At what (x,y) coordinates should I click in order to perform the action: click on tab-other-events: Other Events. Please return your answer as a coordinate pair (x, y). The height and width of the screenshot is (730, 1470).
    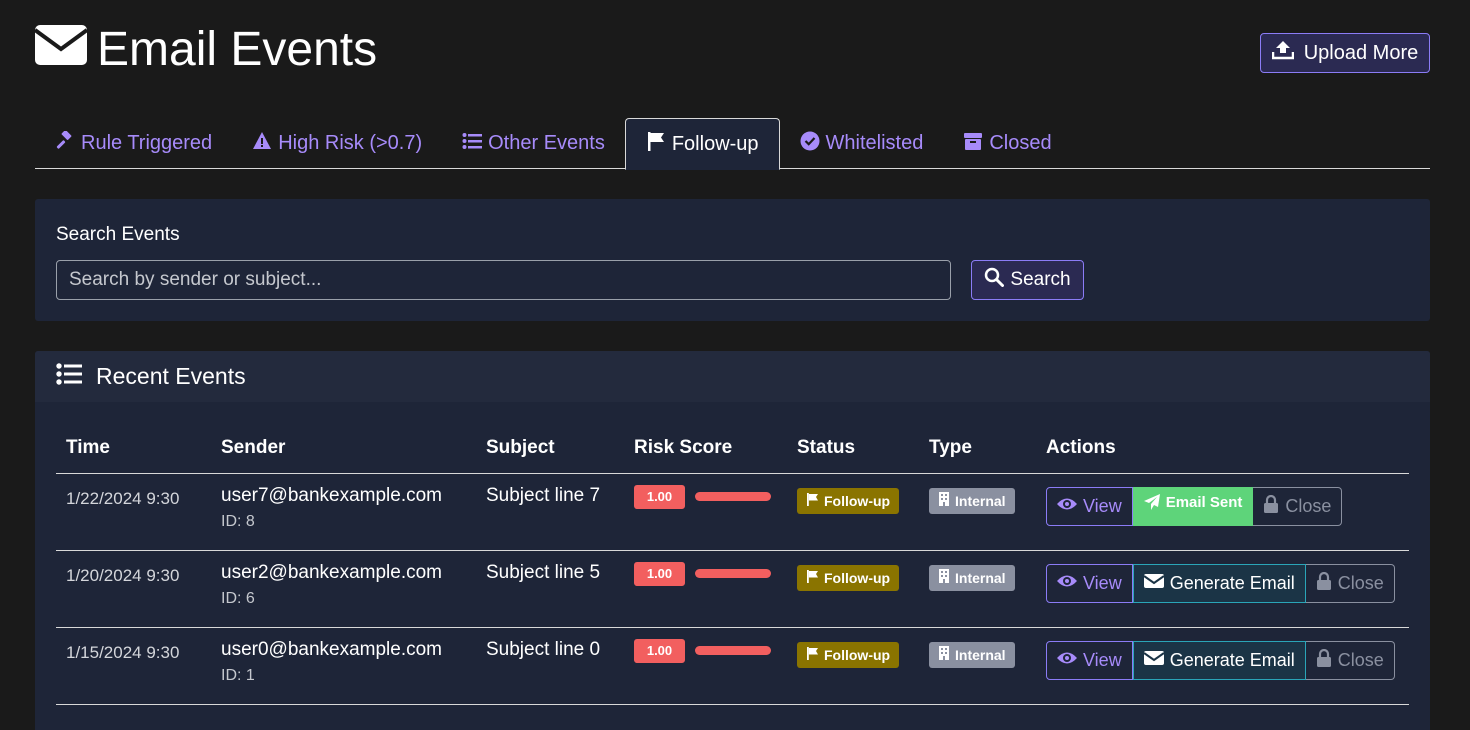
    Looking at the image, I should click on (533, 143).